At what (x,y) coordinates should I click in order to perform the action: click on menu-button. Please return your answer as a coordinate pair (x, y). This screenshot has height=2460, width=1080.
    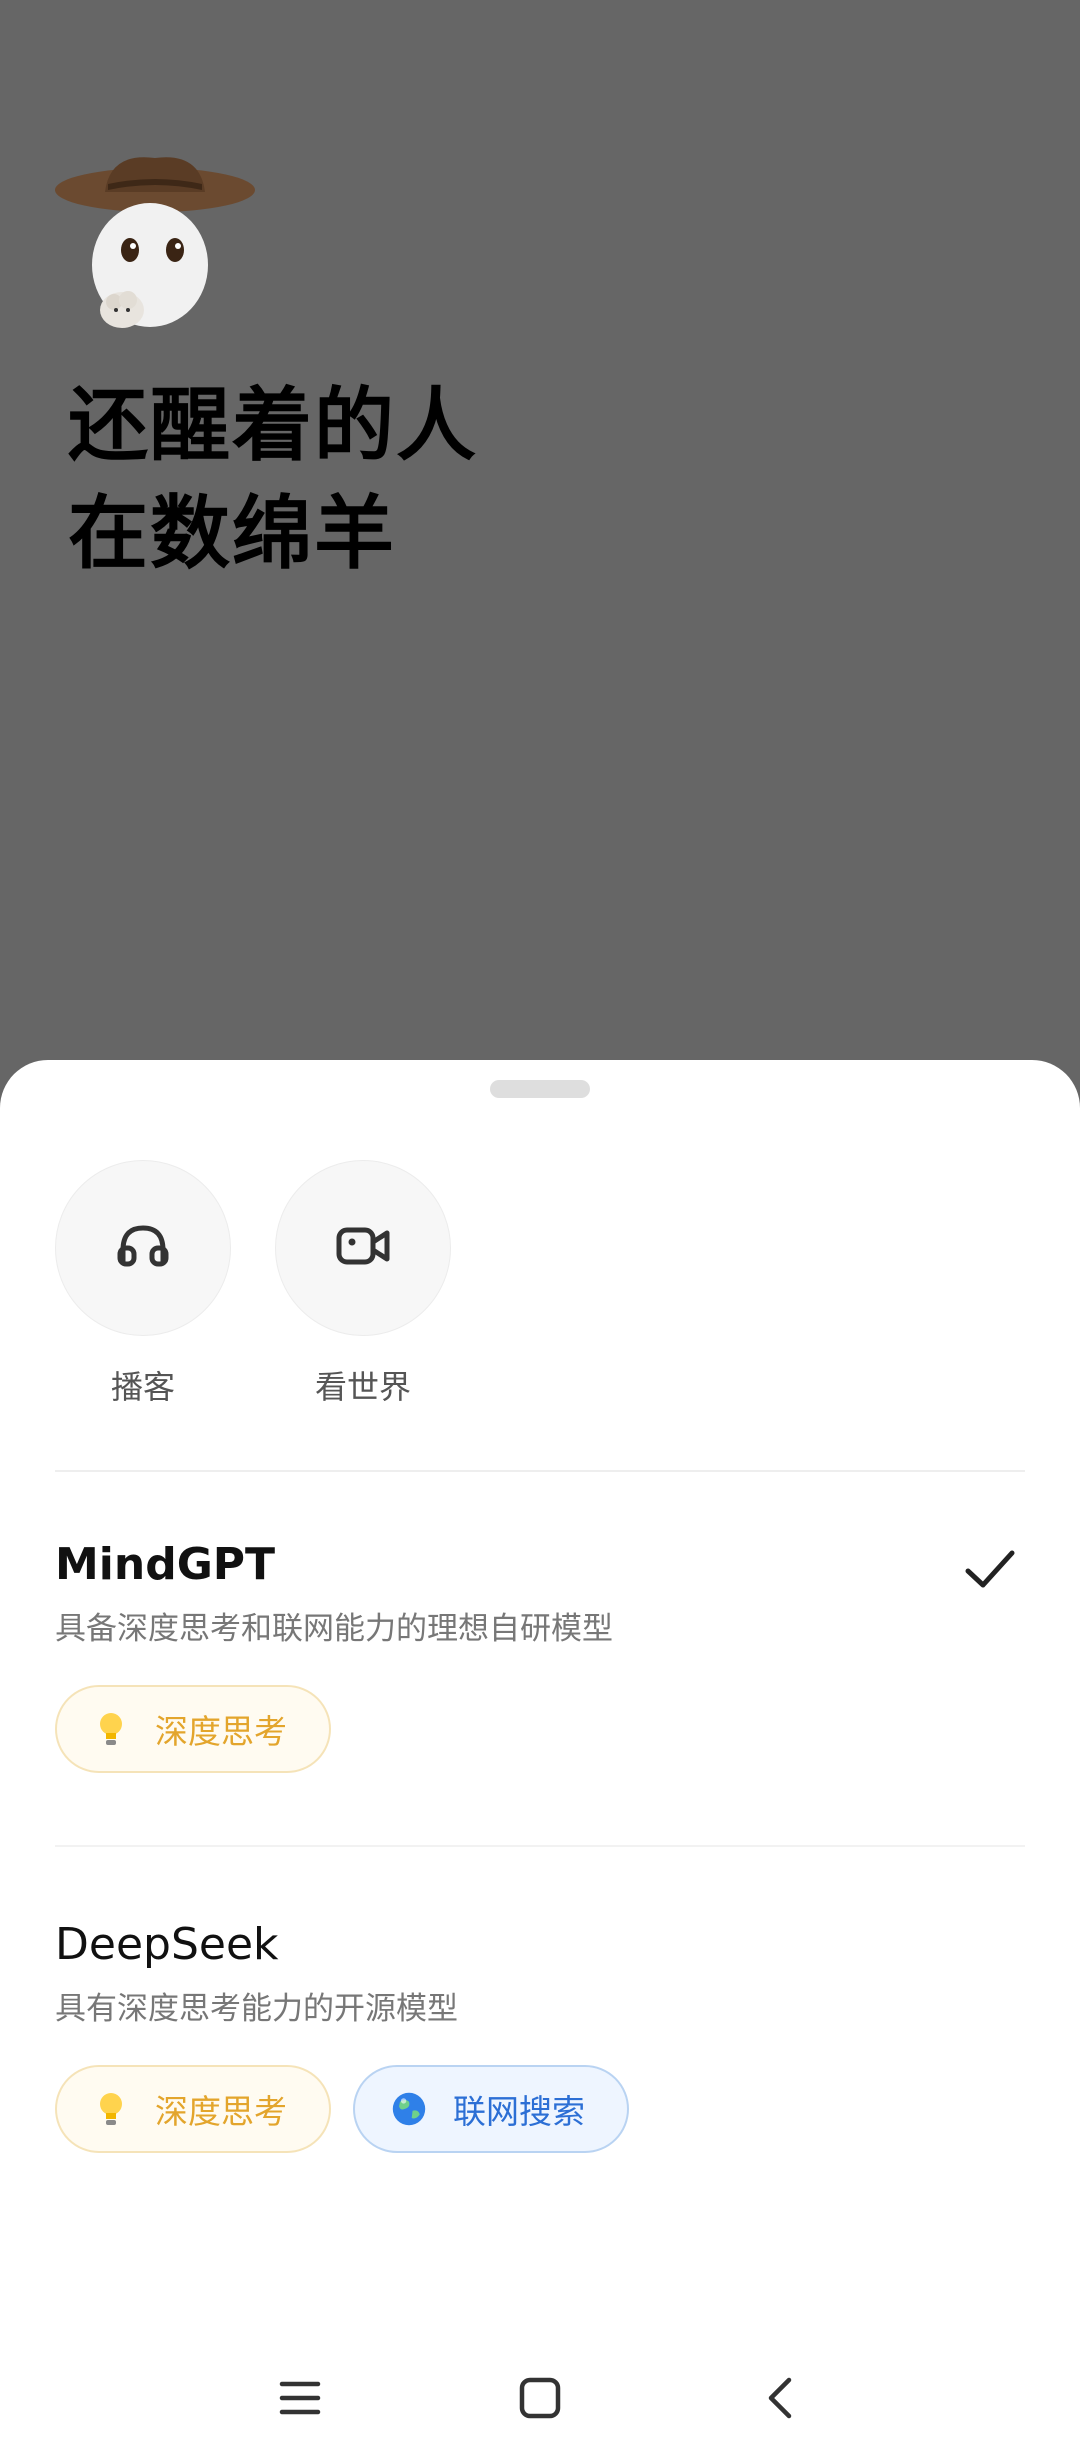
    Looking at the image, I should click on (300, 2400).